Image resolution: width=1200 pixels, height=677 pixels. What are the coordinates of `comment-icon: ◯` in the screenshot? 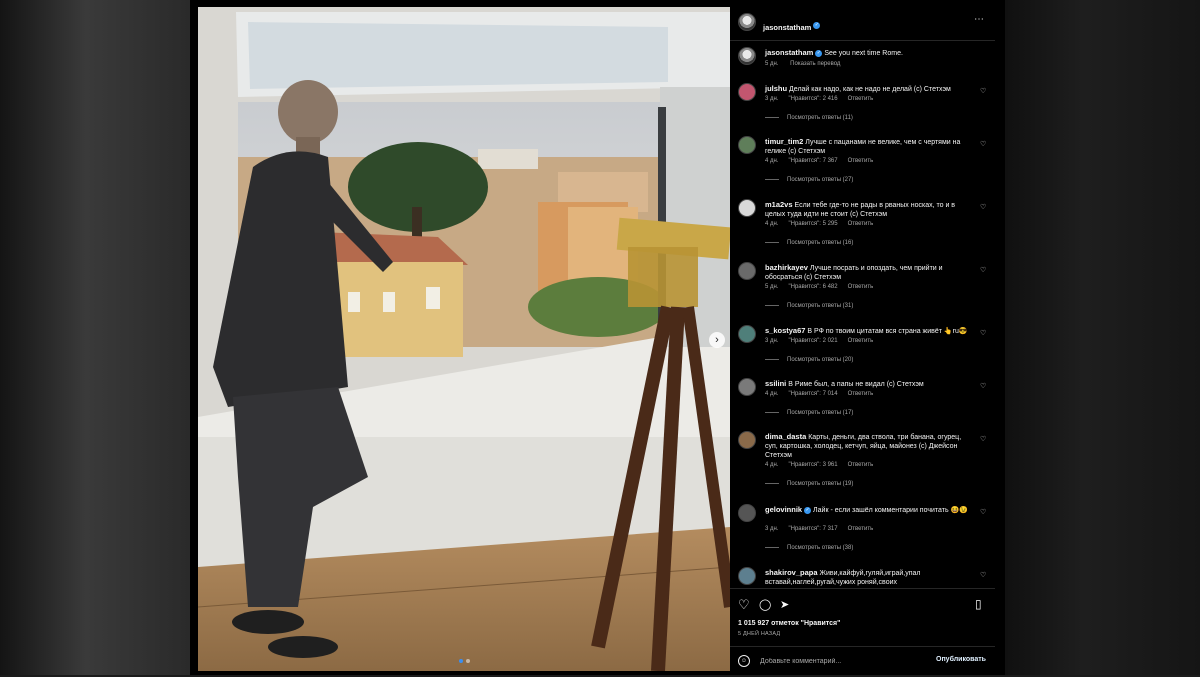 It's located at (765, 604).